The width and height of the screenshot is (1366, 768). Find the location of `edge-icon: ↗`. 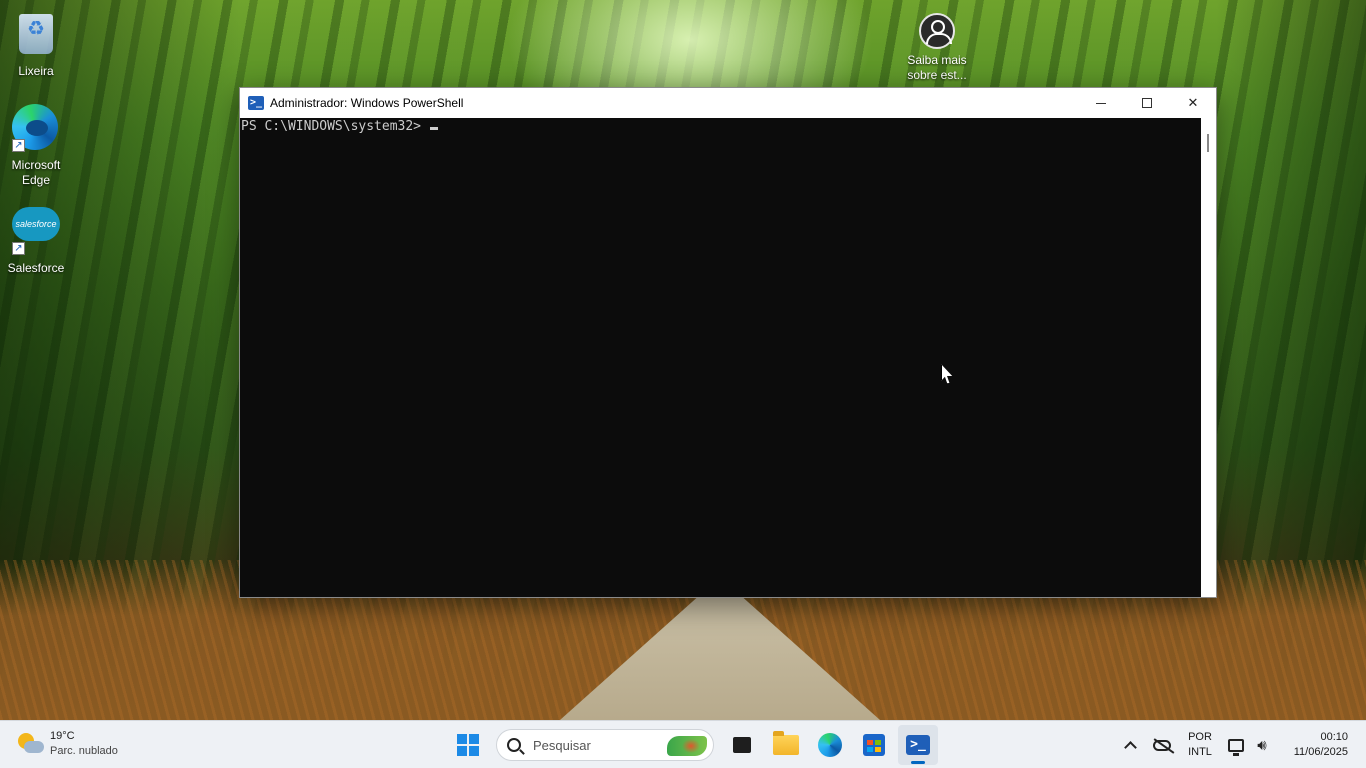

edge-icon: ↗ is located at coordinates (36, 128).